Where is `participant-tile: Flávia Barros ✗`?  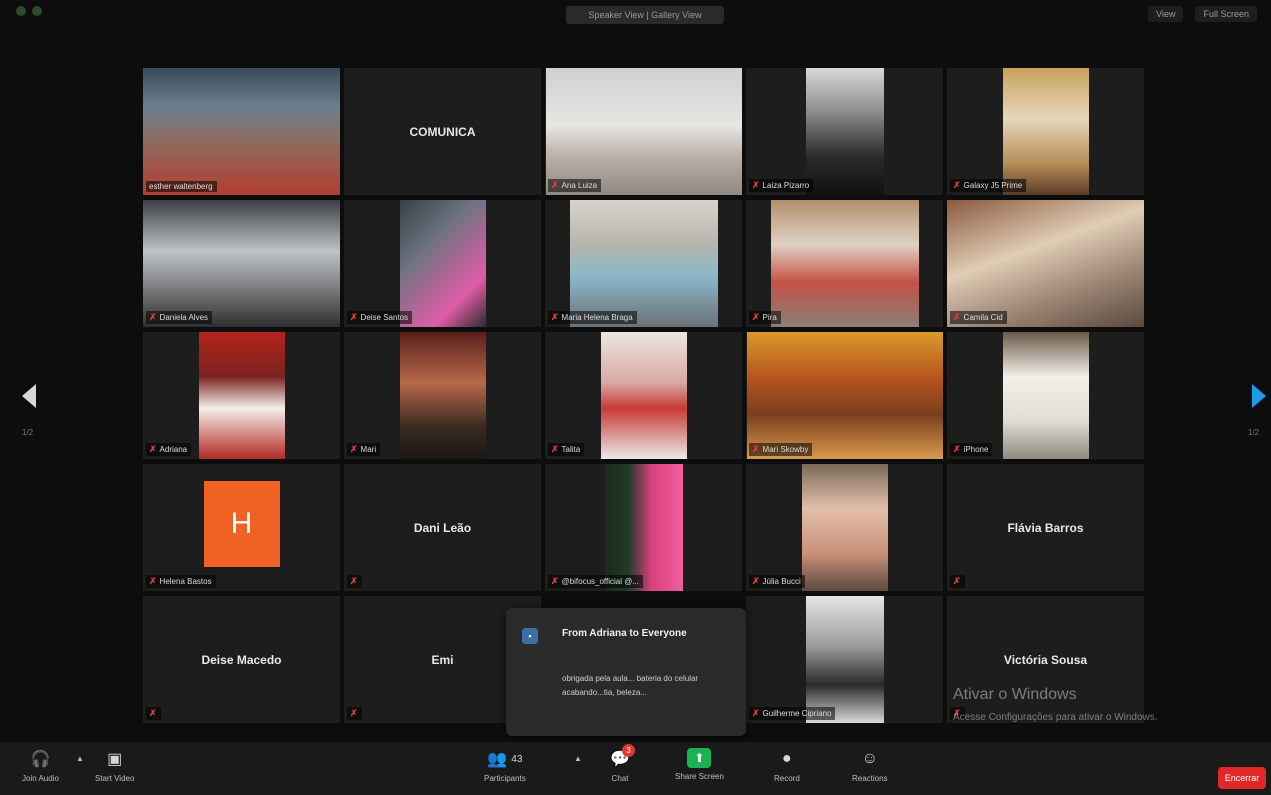 participant-tile: Flávia Barros ✗ is located at coordinates (1045, 527).